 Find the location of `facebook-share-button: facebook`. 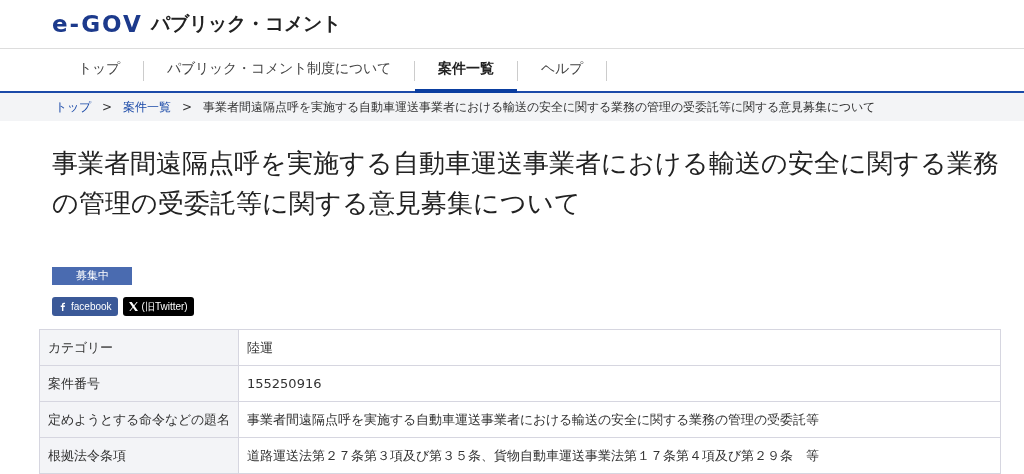

facebook-share-button: facebook is located at coordinates (85, 306).